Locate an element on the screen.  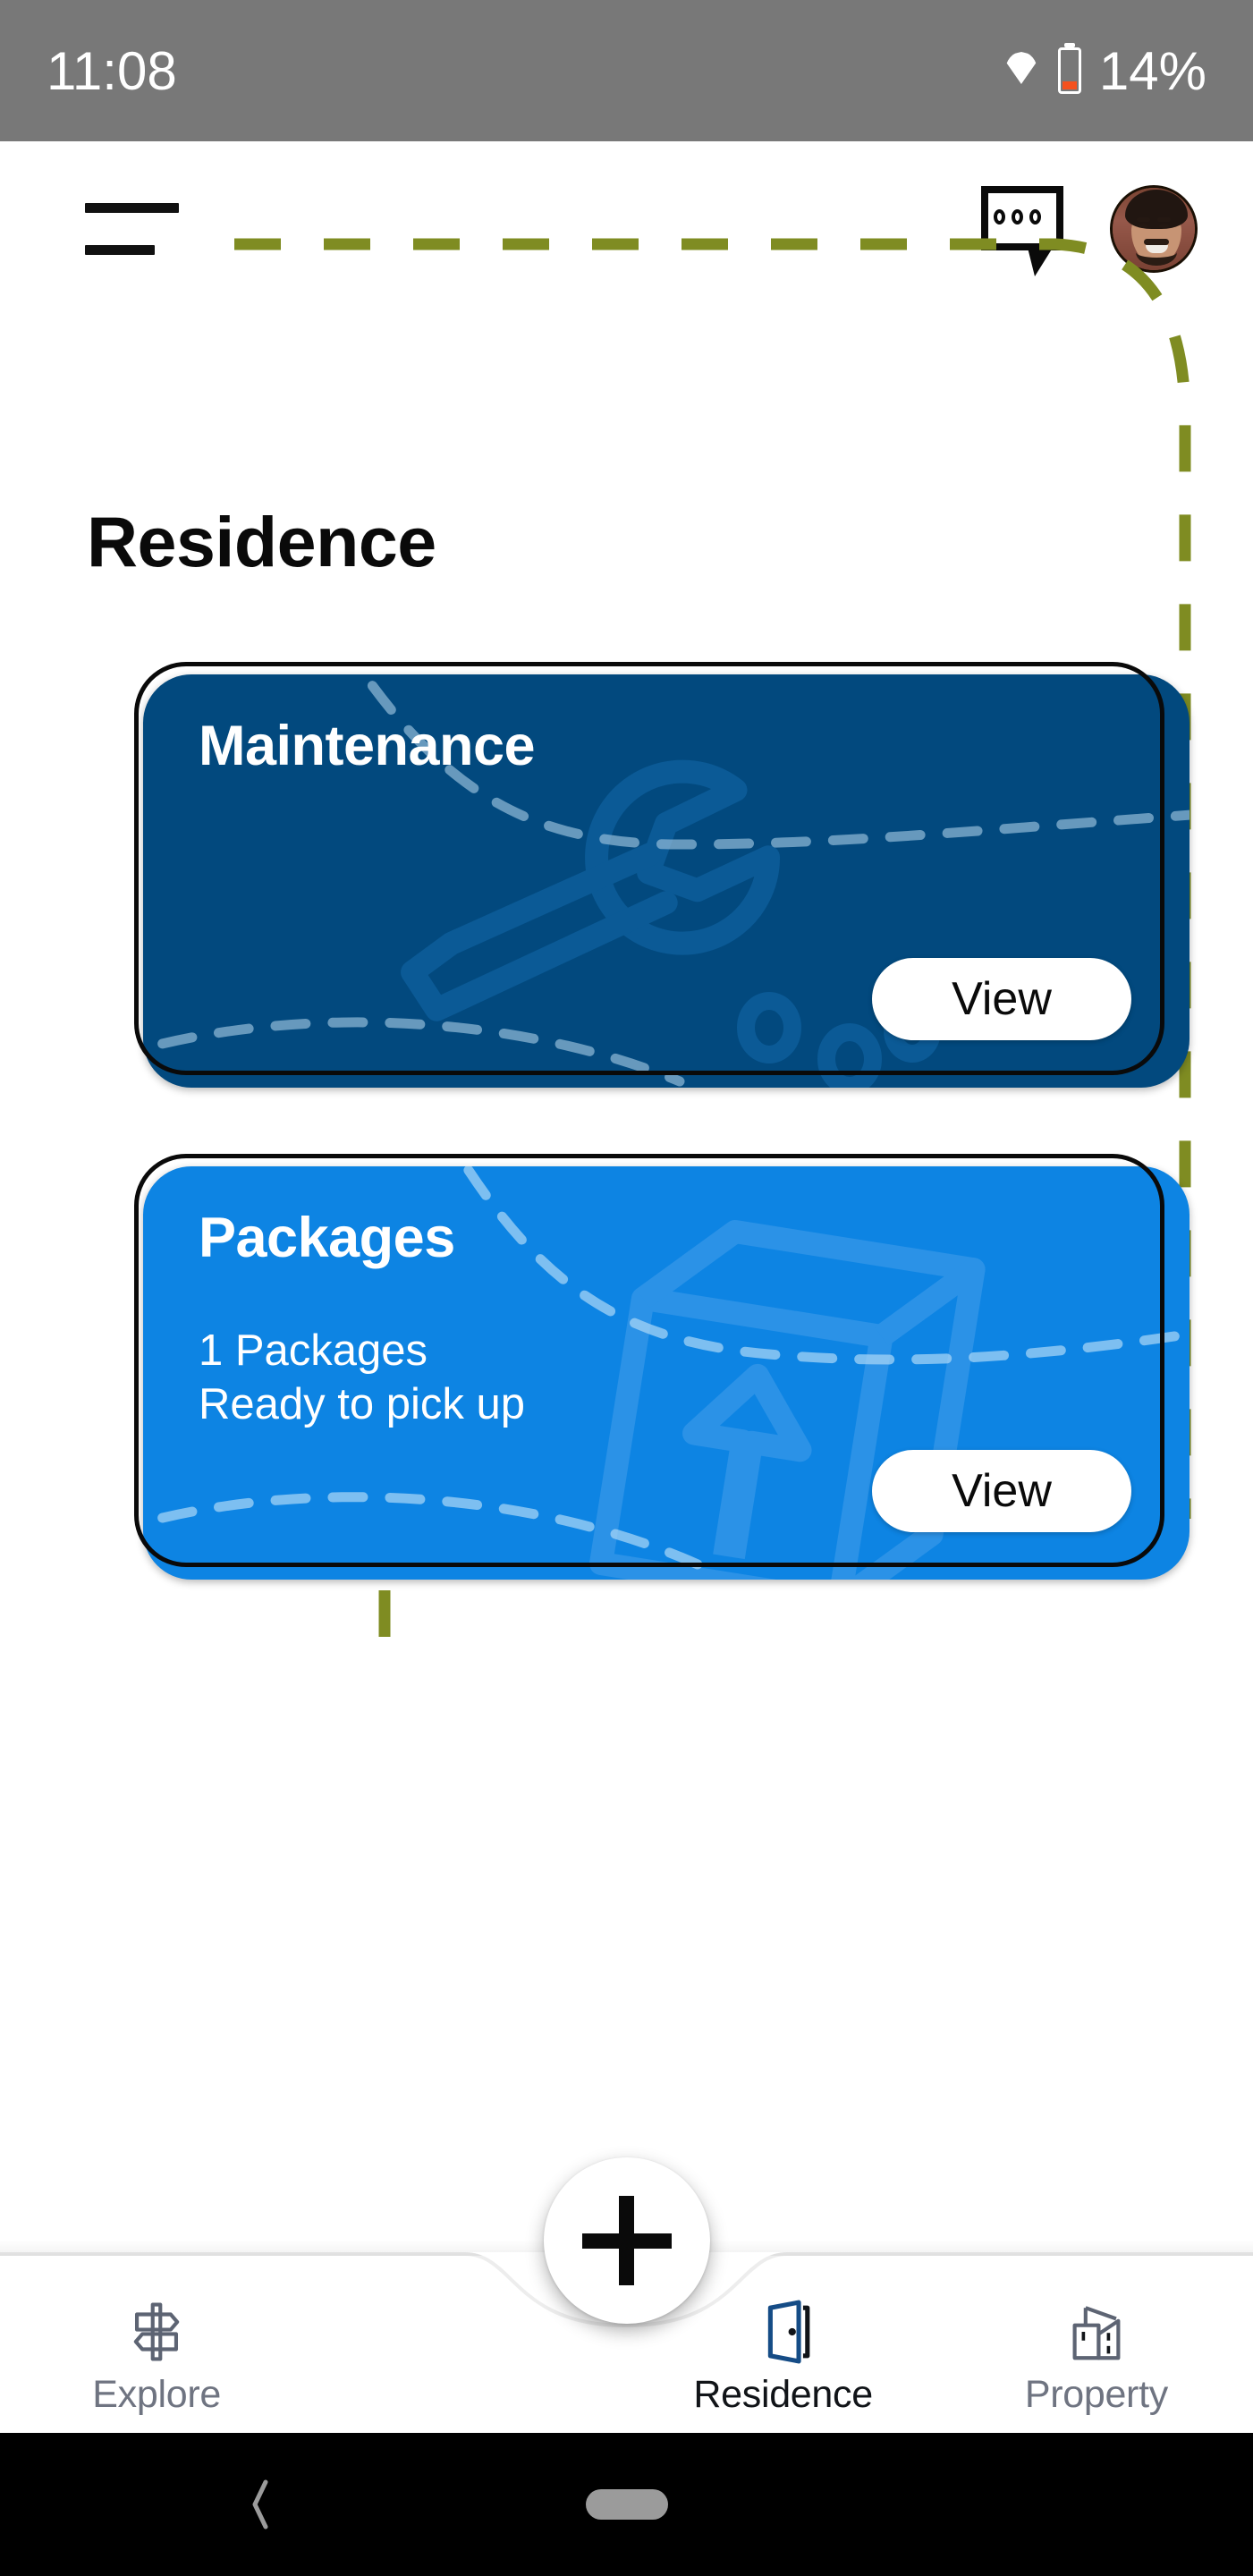
add-button is located at coordinates (626, 2240).